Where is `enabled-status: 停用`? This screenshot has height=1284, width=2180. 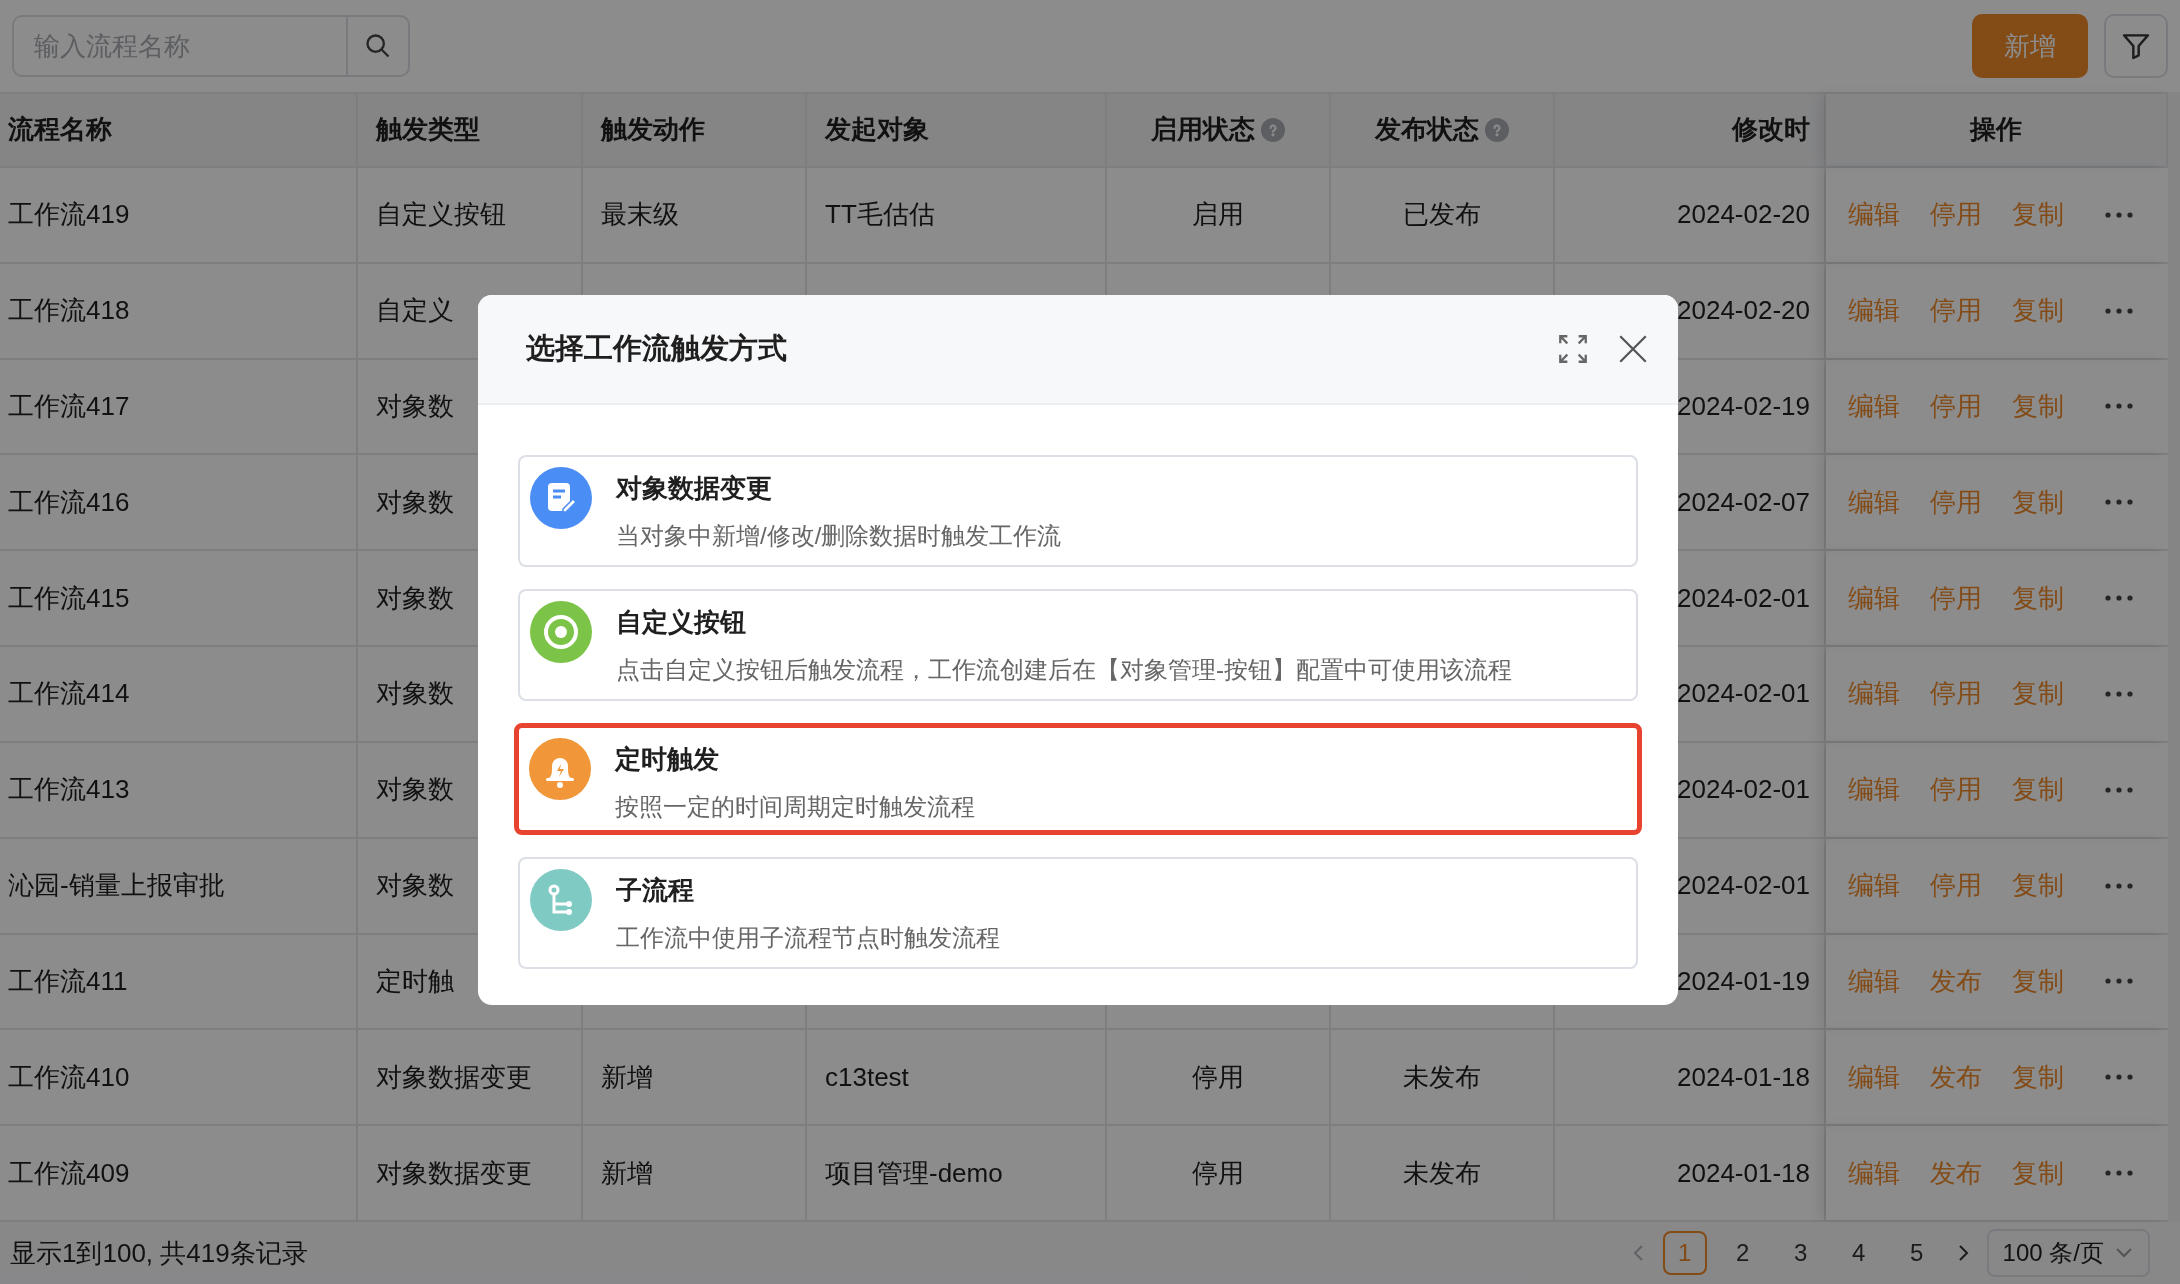 enabled-status: 停用 is located at coordinates (1218, 1173).